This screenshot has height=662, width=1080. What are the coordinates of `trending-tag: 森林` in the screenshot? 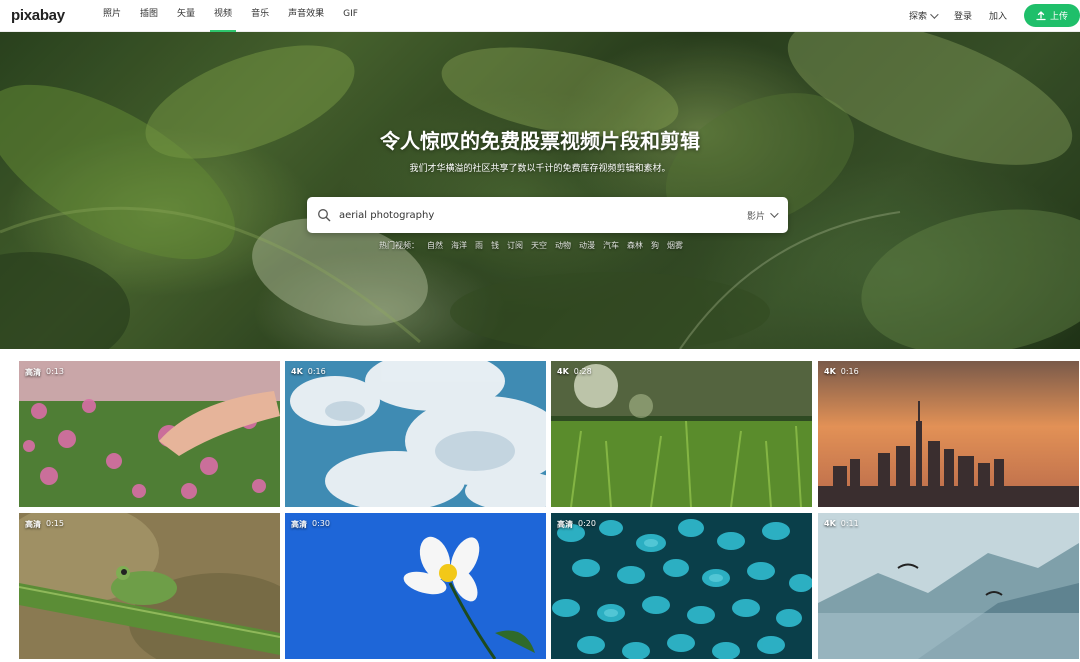 It's located at (635, 245).